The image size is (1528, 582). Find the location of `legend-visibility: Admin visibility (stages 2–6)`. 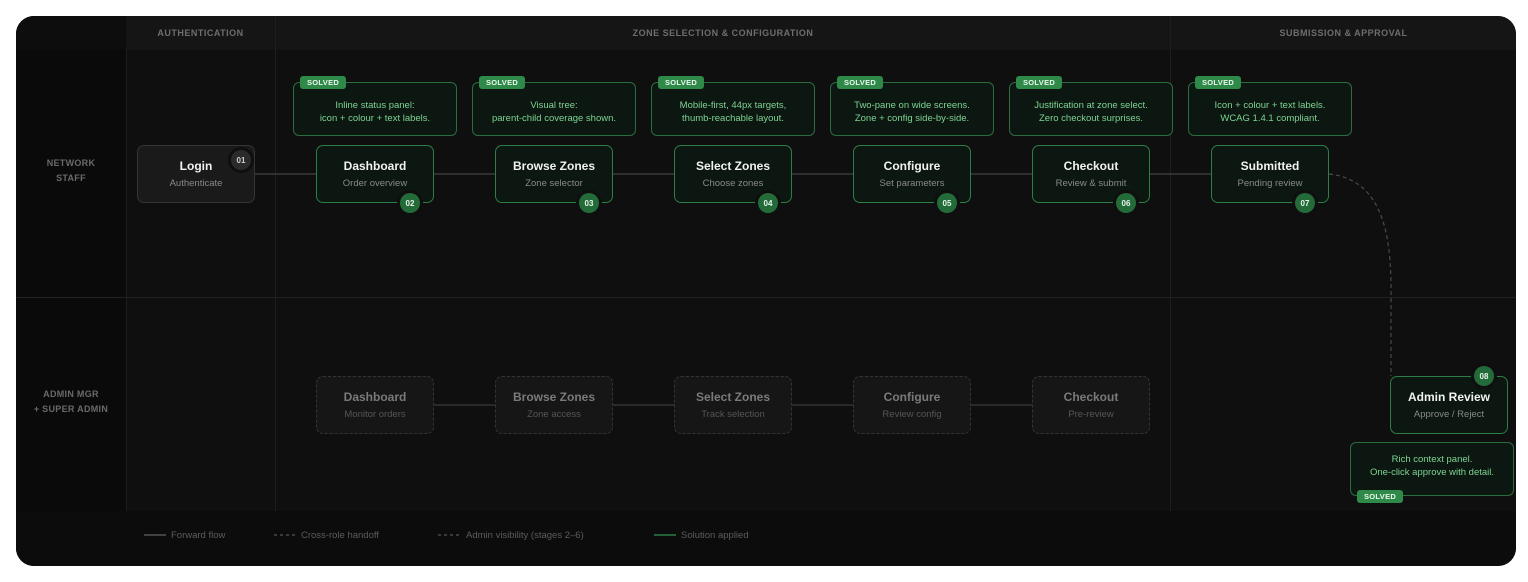

legend-visibility: Admin visibility (stages 2–6) is located at coordinates (525, 535).